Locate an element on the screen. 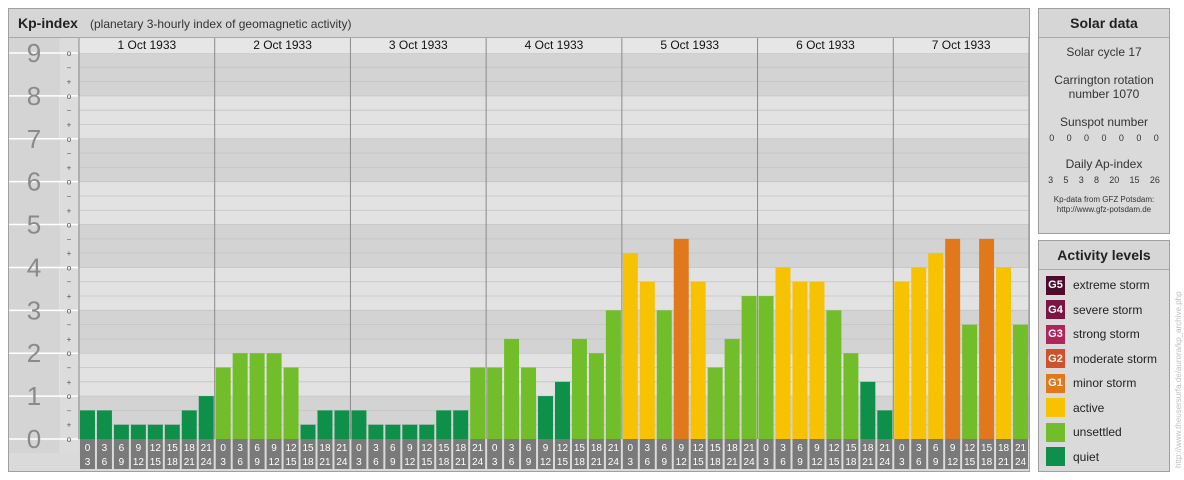 Image resolution: width=1184 pixels, height=480 pixels. sunspot-values: 0 0 0 0 0 0 0 is located at coordinates (1104, 138).